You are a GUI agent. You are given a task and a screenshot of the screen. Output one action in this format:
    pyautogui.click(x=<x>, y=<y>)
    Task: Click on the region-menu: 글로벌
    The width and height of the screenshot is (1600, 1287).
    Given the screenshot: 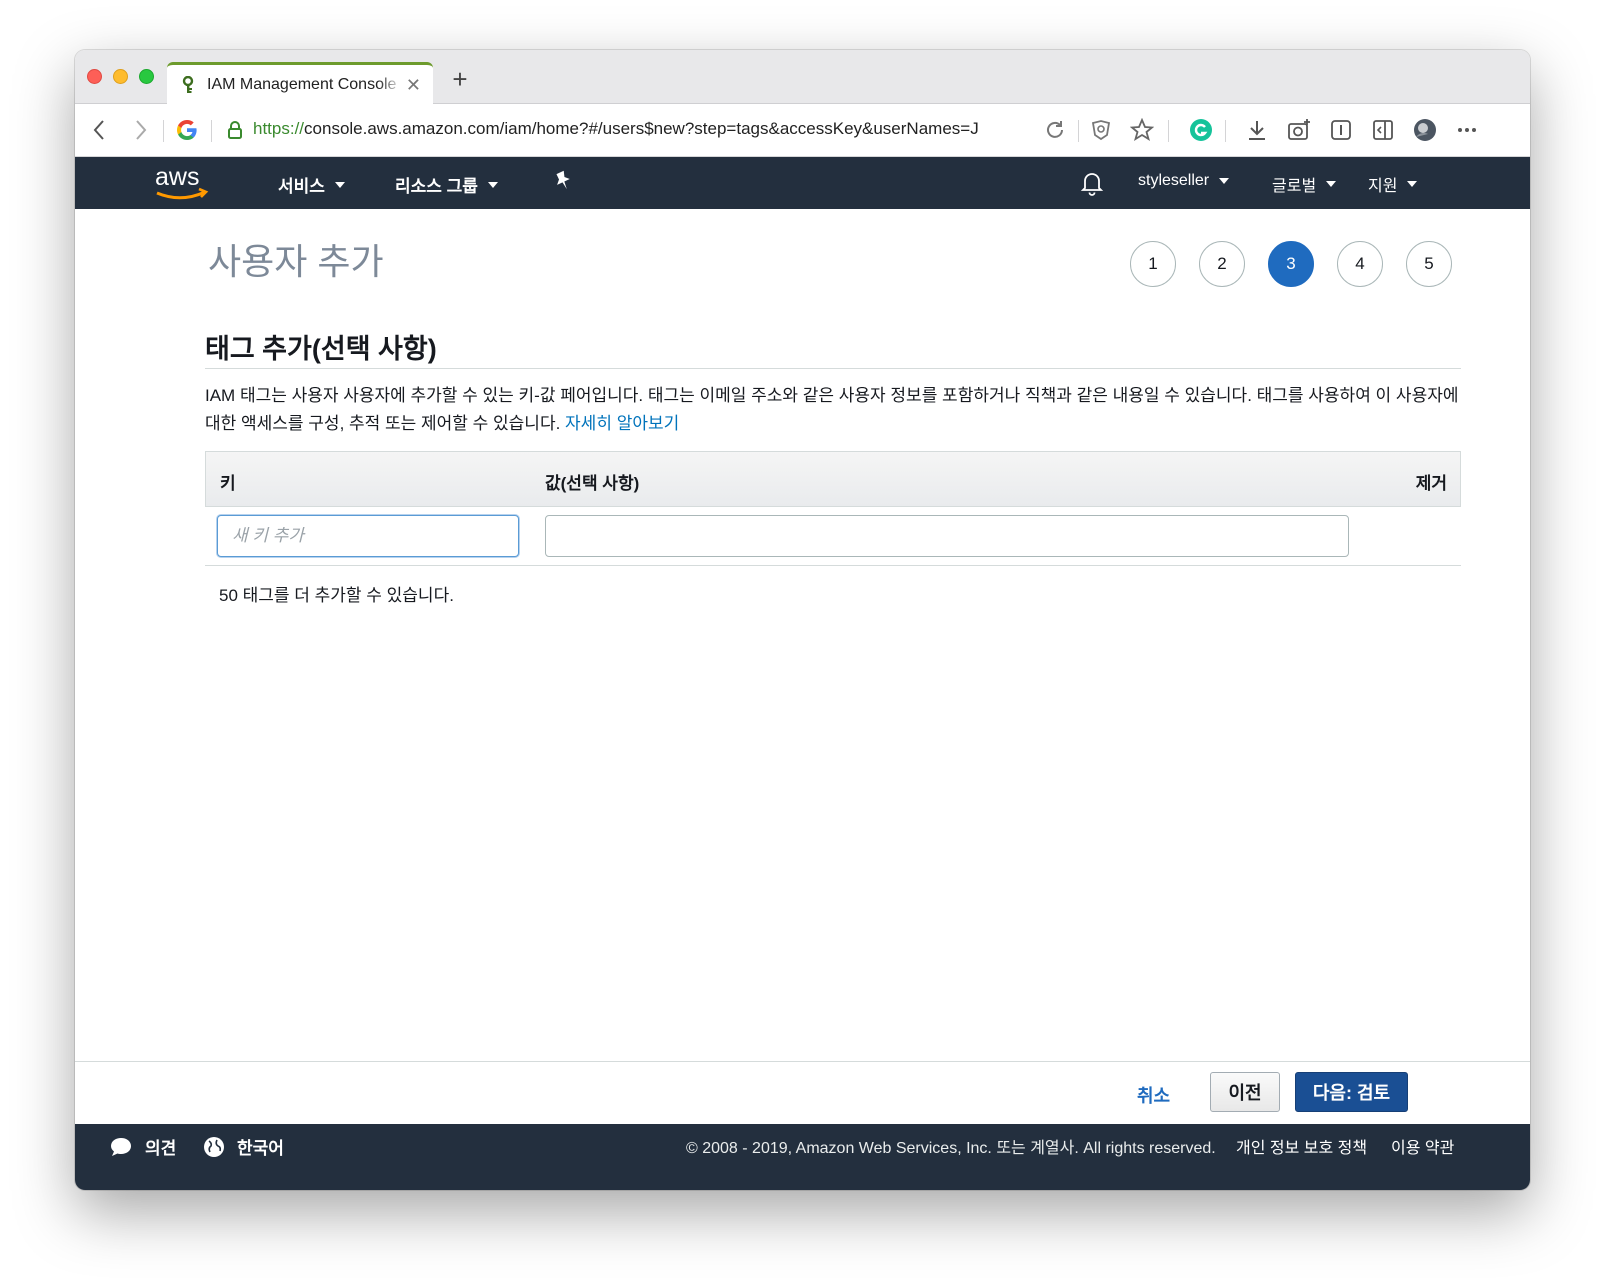 What is the action you would take?
    pyautogui.click(x=1304, y=184)
    